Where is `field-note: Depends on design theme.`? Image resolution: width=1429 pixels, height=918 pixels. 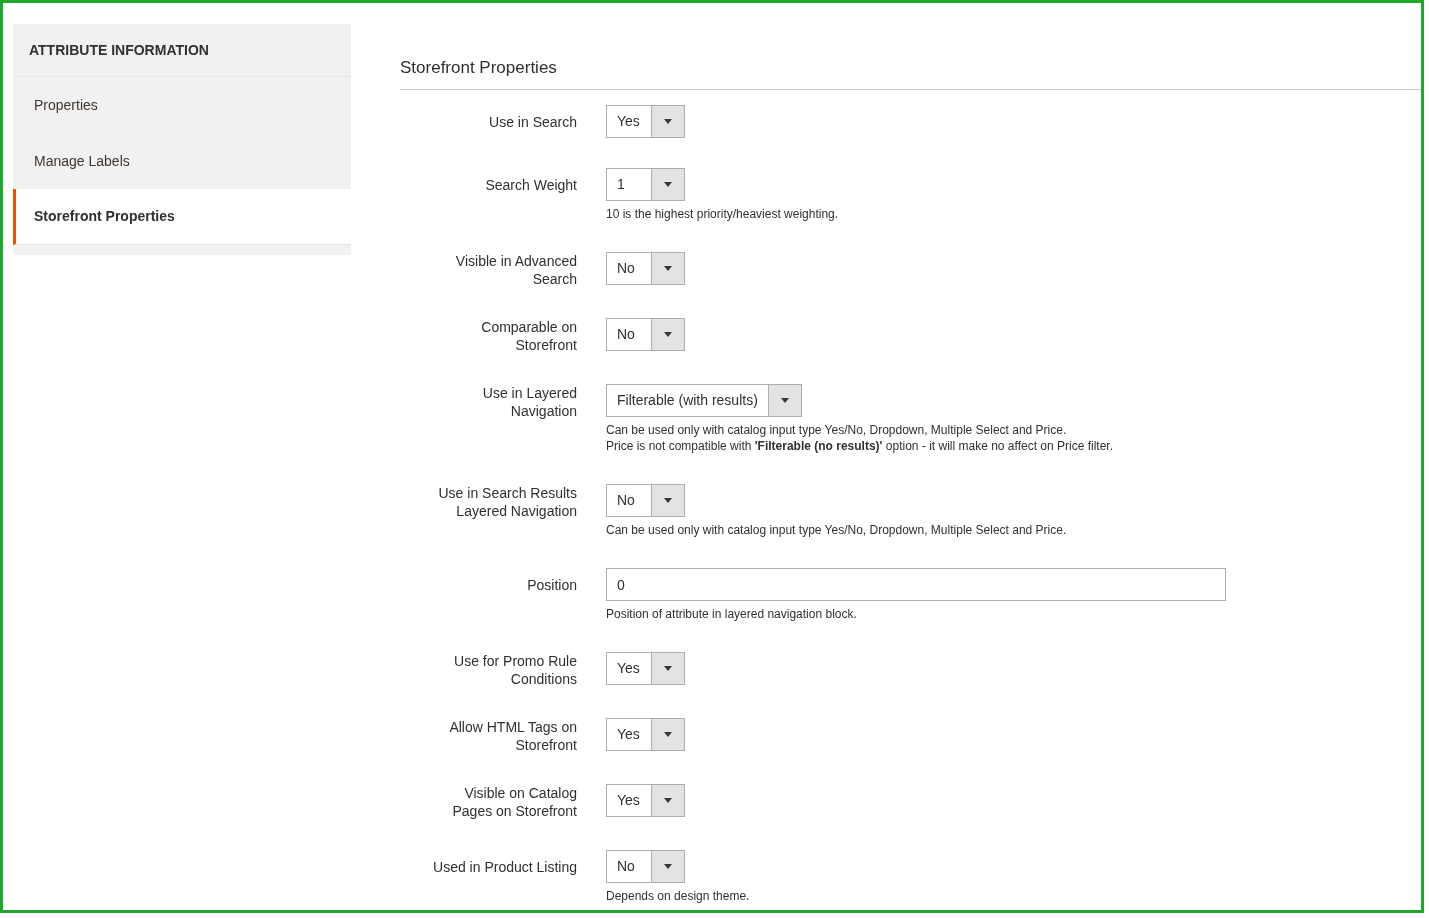 field-note: Depends on design theme. is located at coordinates (678, 896).